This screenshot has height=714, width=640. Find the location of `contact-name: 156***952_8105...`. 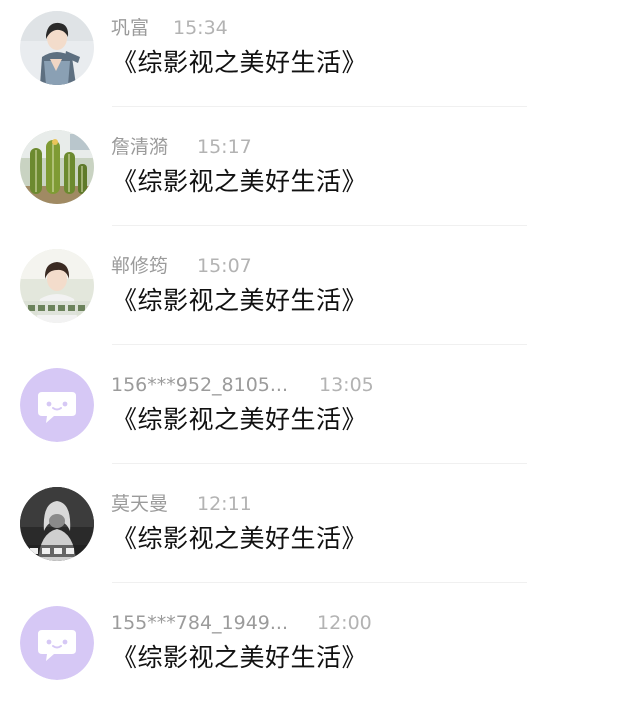

contact-name: 156***952_8105... is located at coordinates (200, 385).